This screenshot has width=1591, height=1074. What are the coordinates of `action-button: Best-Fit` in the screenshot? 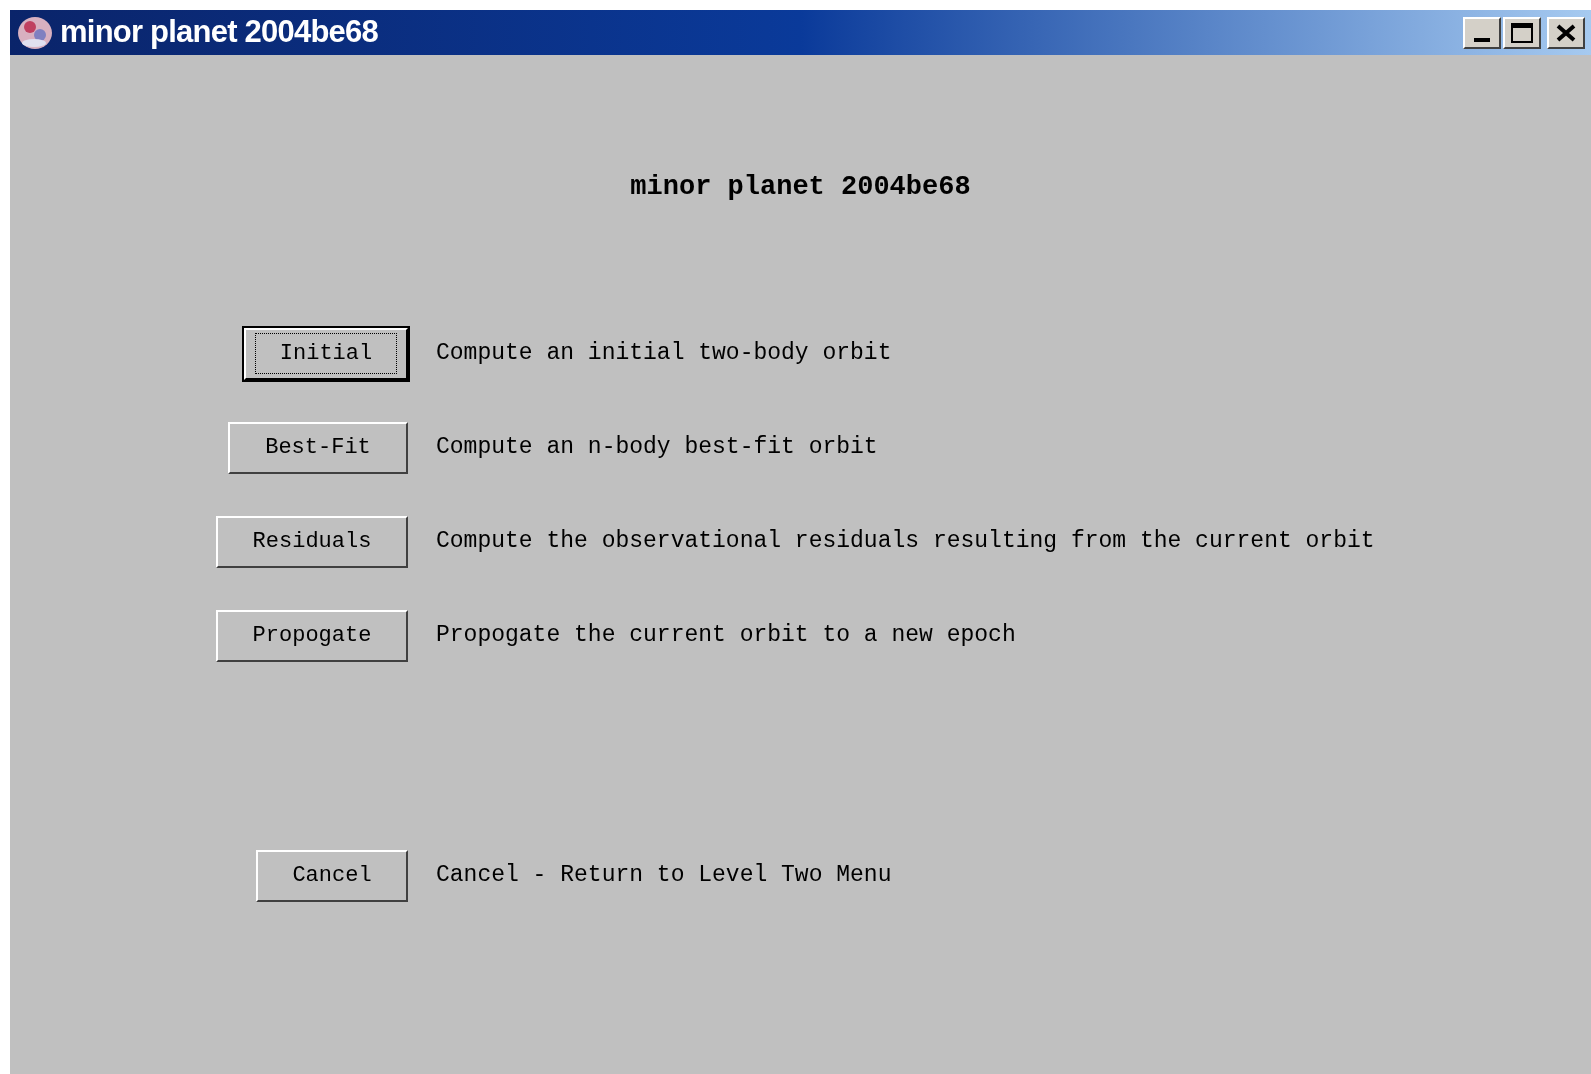 It's located at (318, 447).